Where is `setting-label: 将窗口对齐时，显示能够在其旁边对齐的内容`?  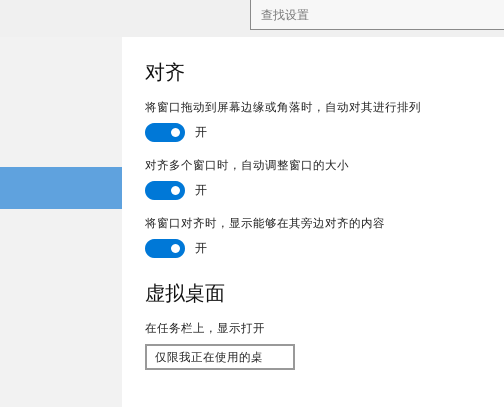 setting-label: 将窗口对齐时，显示能够在其旁边对齐的内容 is located at coordinates (265, 223).